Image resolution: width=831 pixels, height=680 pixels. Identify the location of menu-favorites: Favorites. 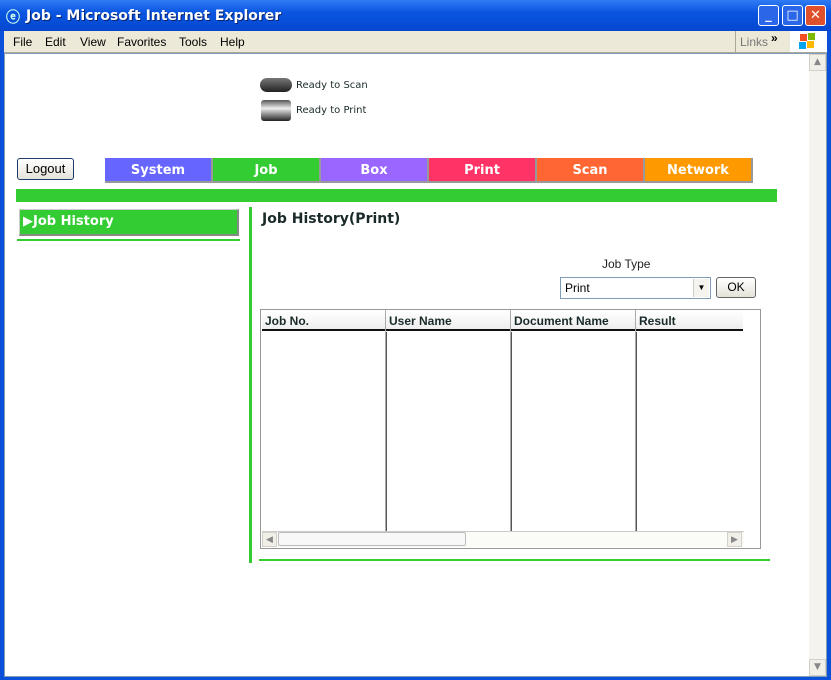
(141, 42).